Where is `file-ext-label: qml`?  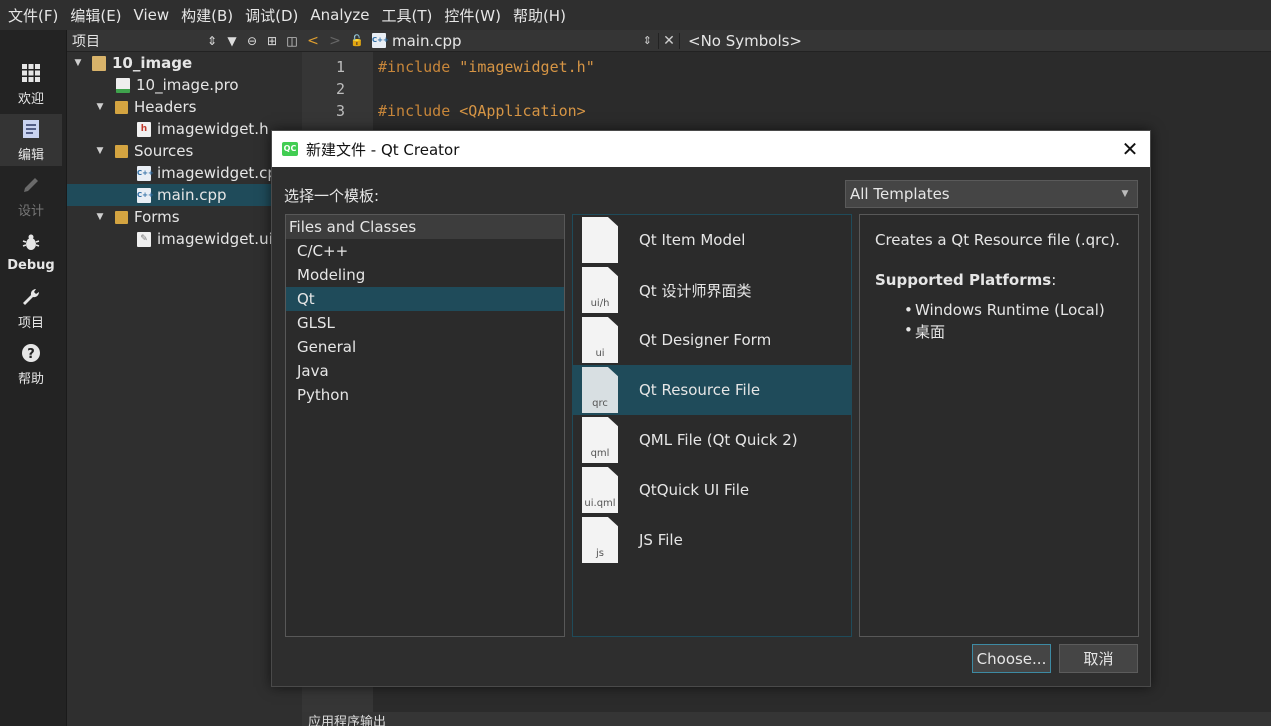
file-ext-label: qml is located at coordinates (600, 453).